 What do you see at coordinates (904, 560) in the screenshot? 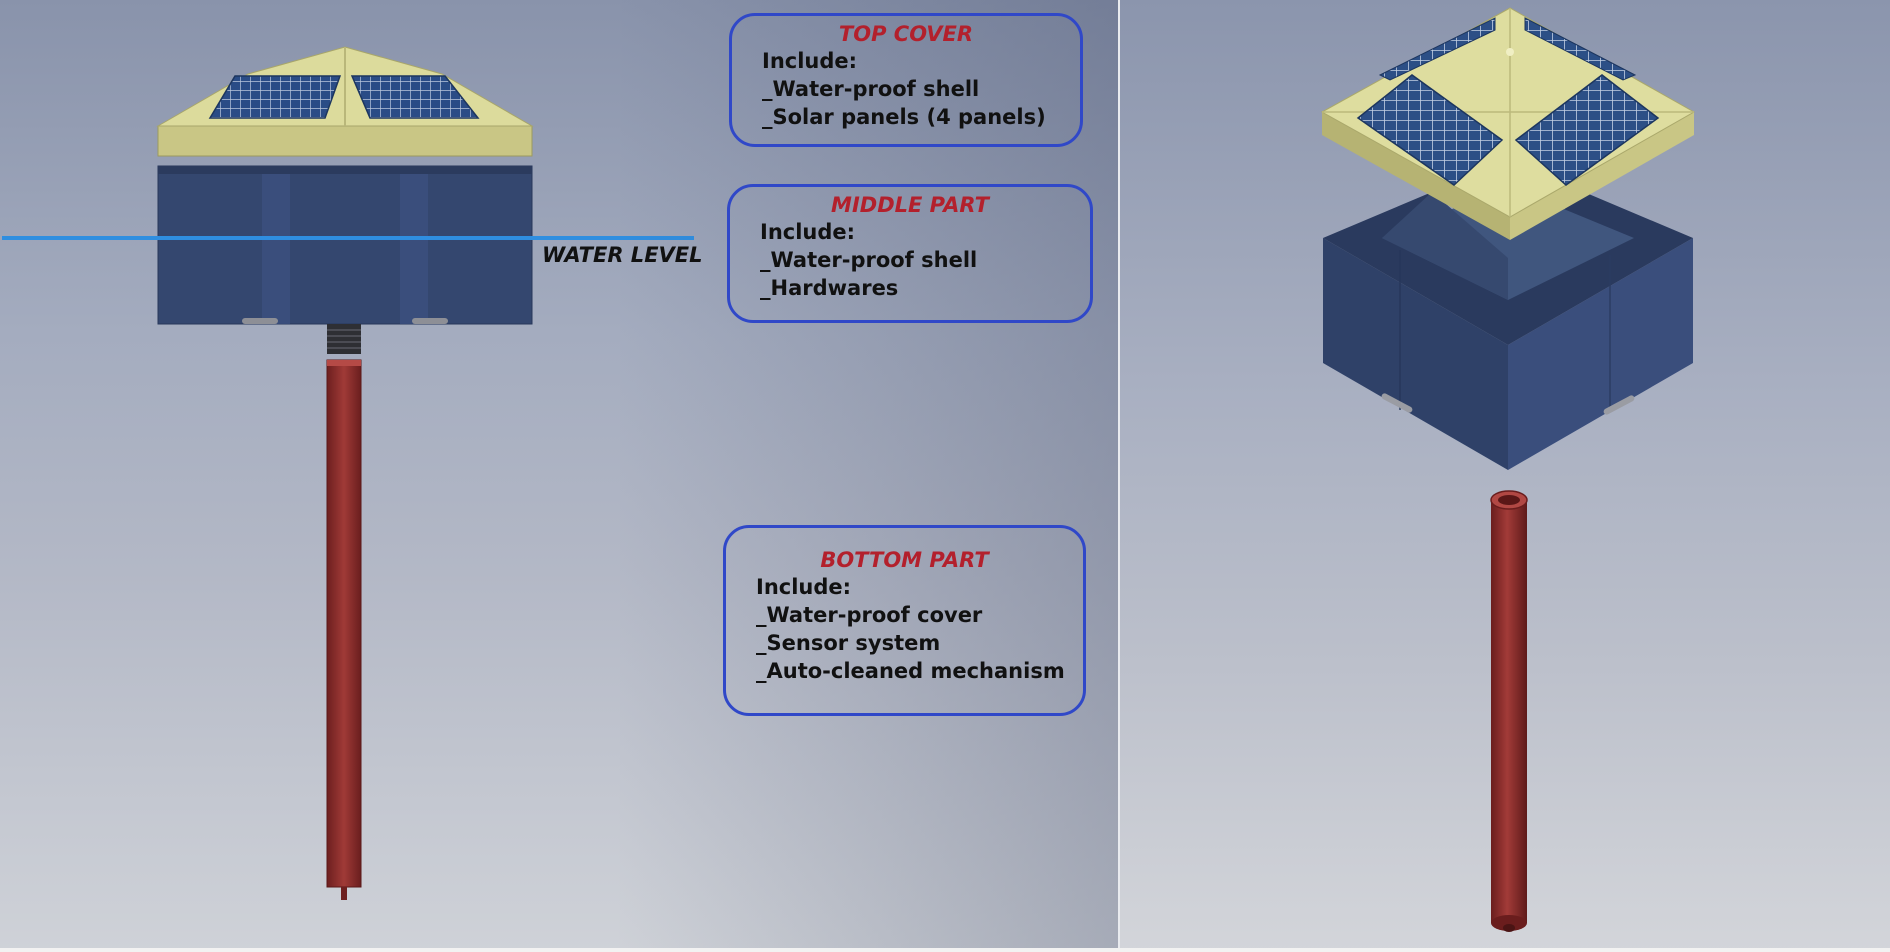
I see `callout-bottom-part-title: BOTTOM PART` at bounding box center [904, 560].